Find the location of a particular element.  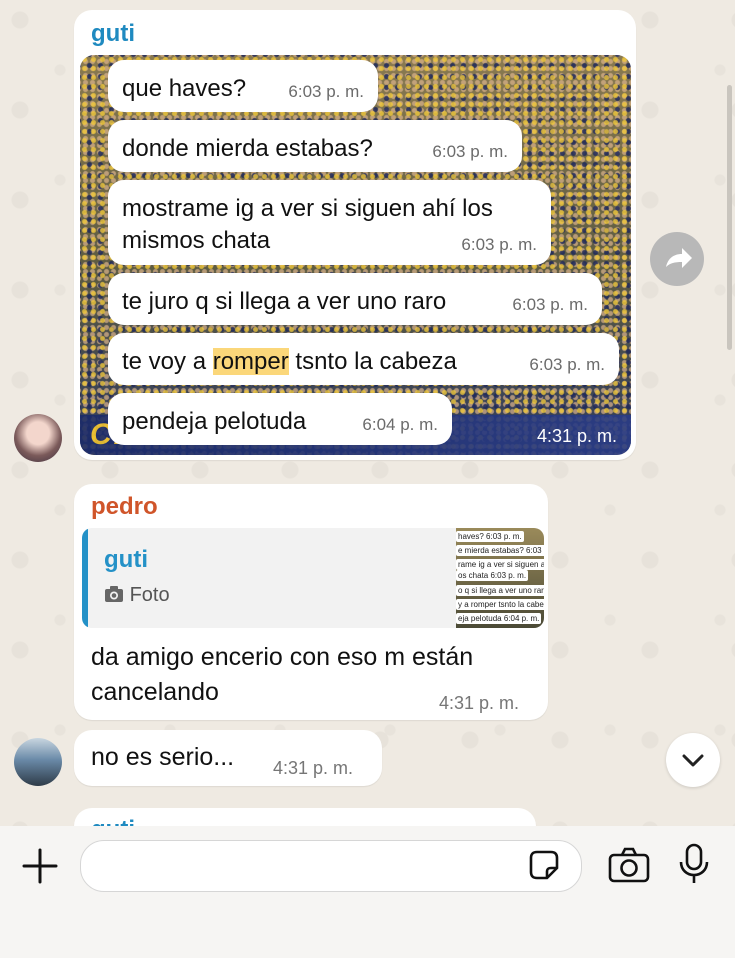

screenshot-message-text: que haves? is located at coordinates (184, 88).